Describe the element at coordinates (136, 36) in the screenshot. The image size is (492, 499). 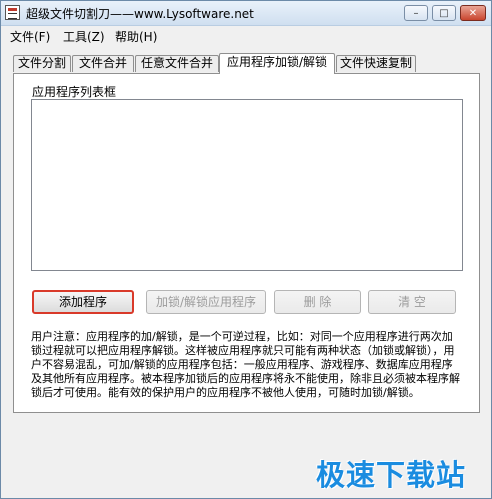
I see `menu-help: 帮助(H)` at that location.